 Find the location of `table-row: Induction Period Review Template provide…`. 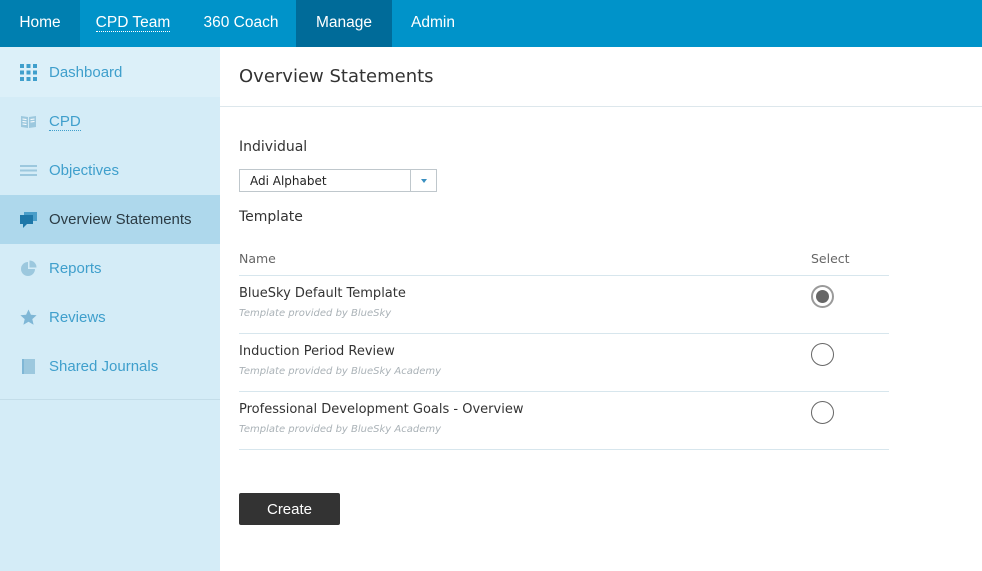

table-row: Induction Period Review Template provide… is located at coordinates (564, 363).